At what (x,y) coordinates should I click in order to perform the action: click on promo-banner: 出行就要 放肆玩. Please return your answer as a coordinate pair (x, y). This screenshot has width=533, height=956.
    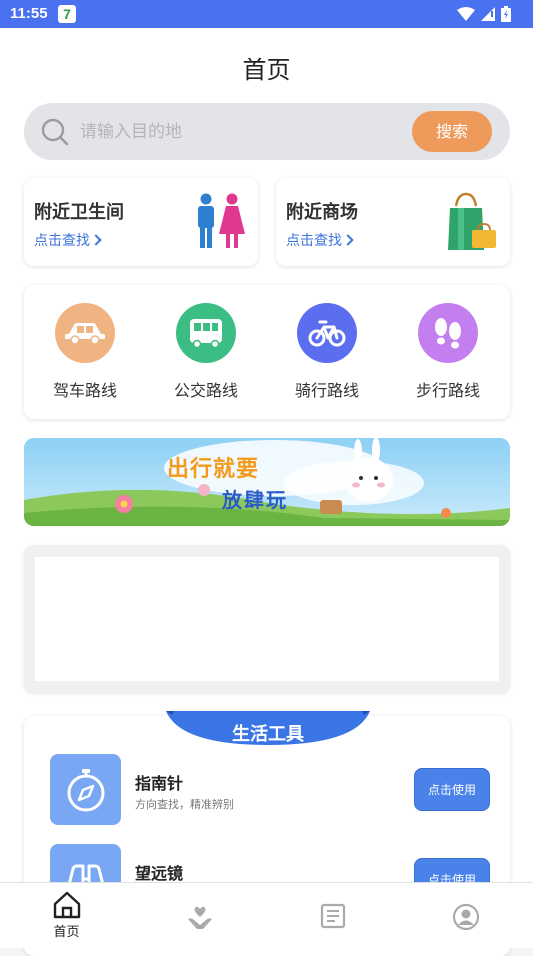
    Looking at the image, I should click on (267, 482).